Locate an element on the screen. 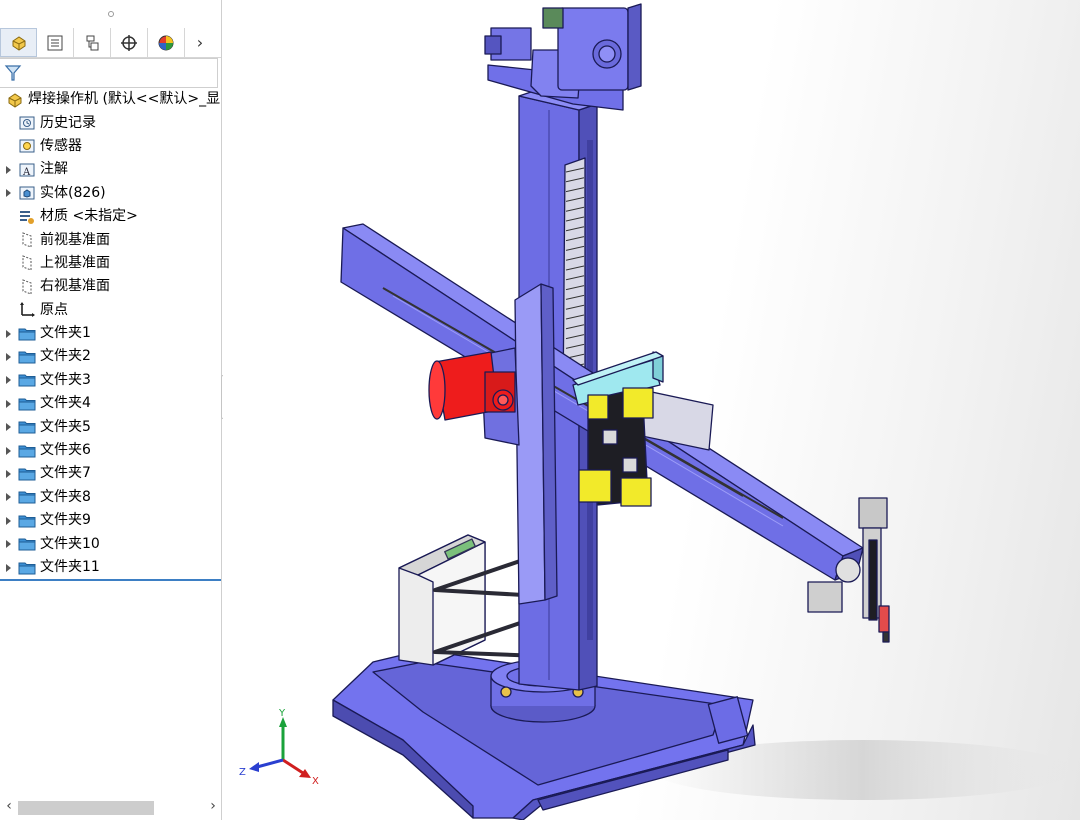 The height and width of the screenshot is (820, 1080). triad-z-label: Z is located at coordinates (242, 772).